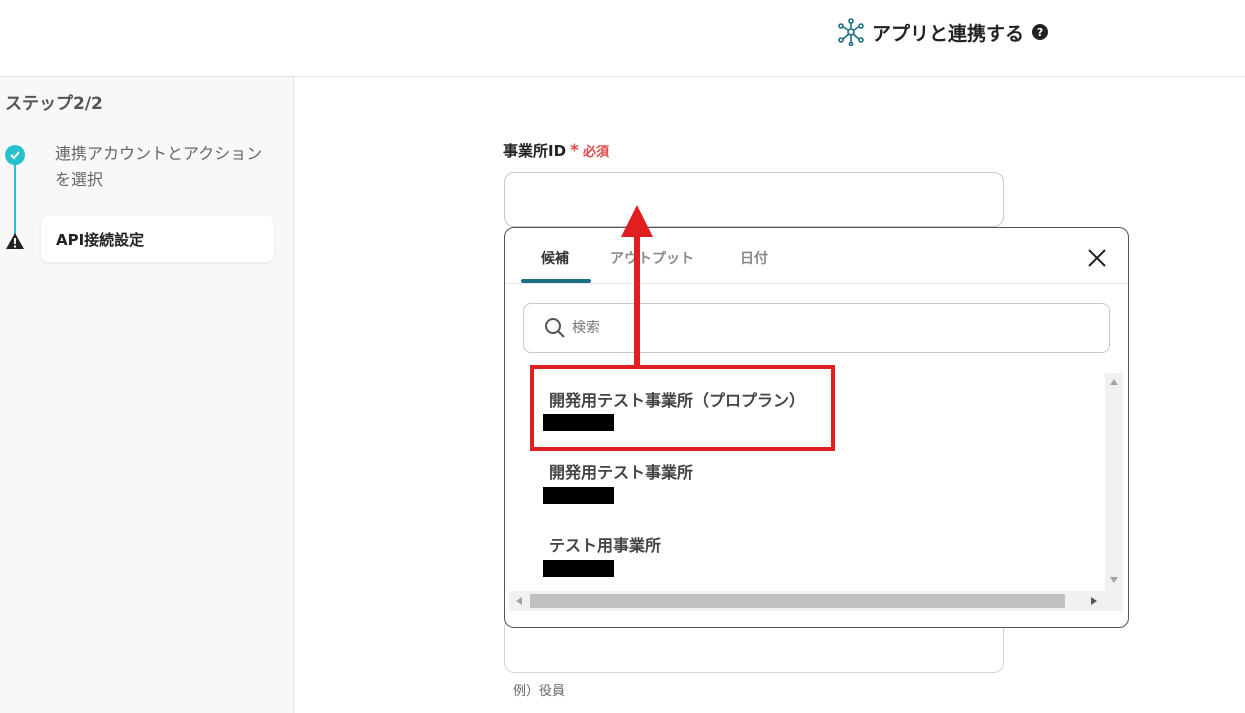  I want to click on network-nodes-icon, so click(851, 32).